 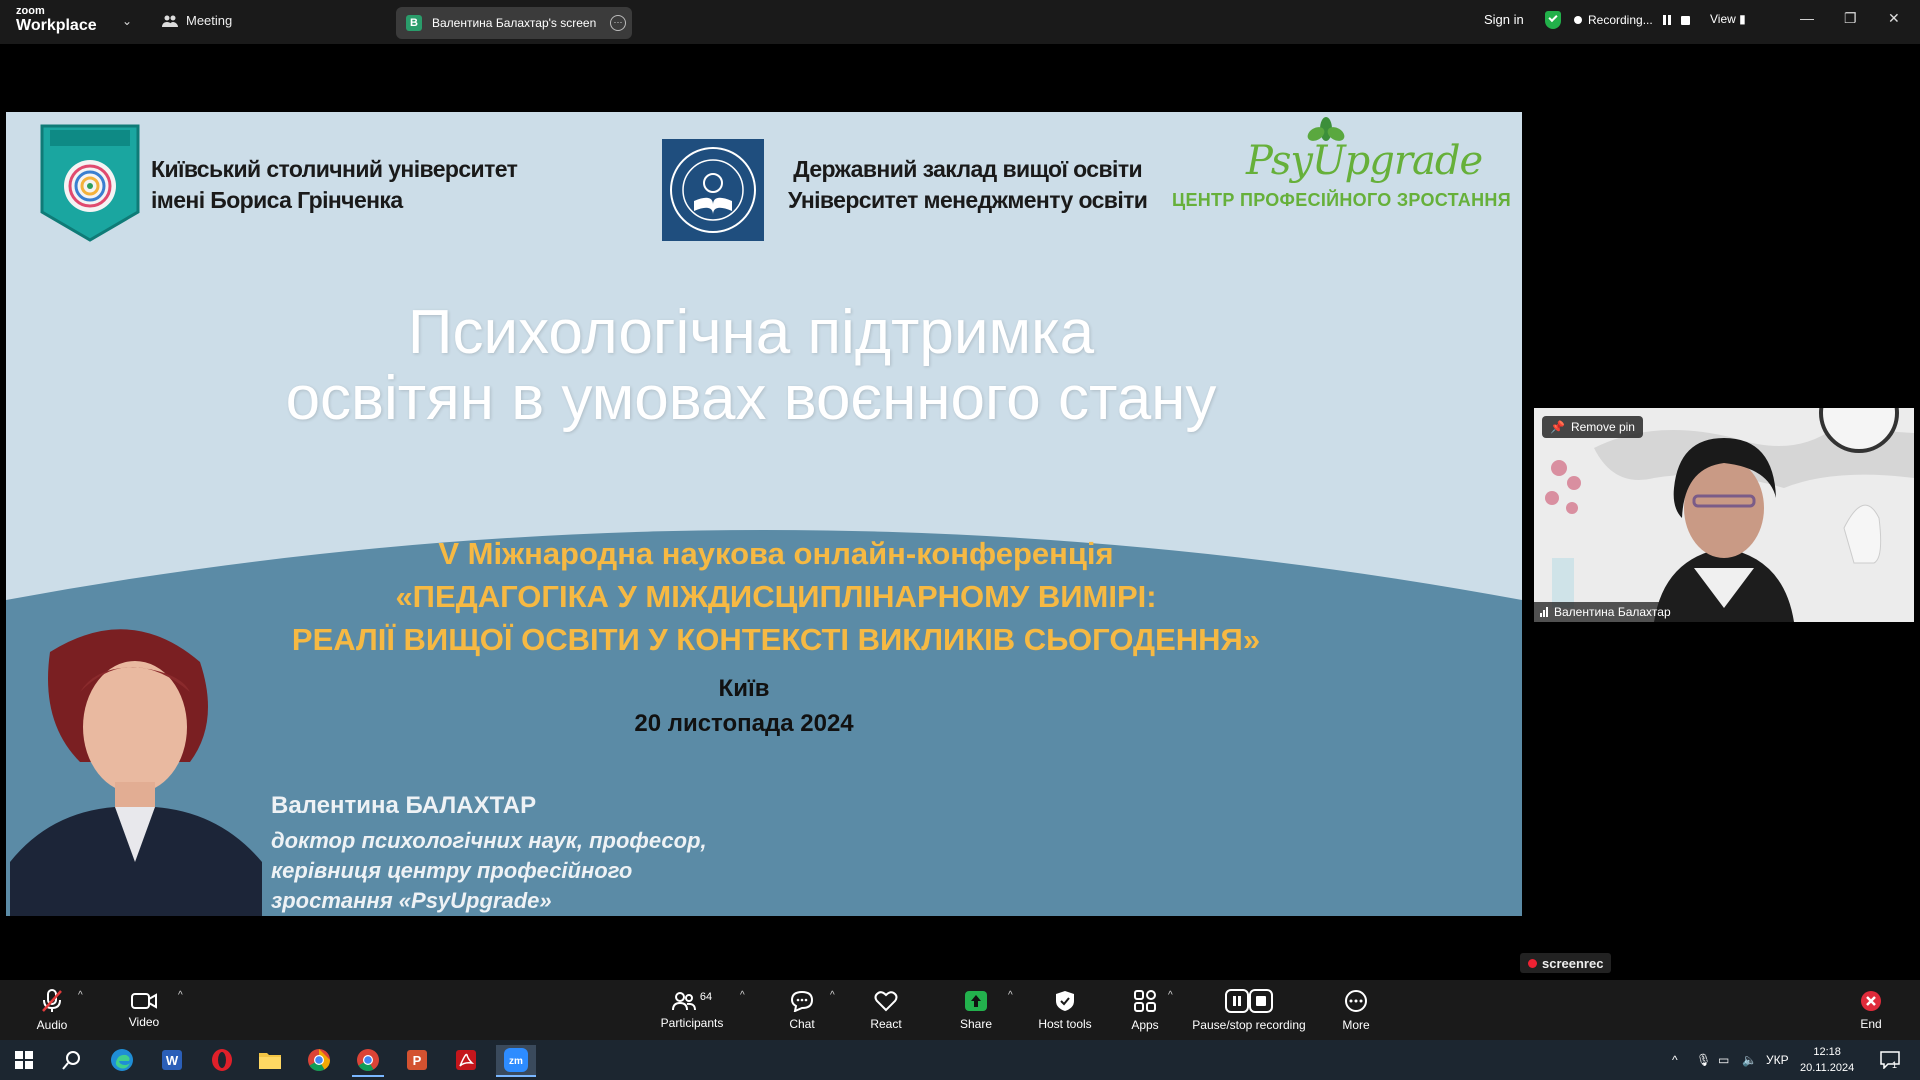 What do you see at coordinates (180, 995) in the screenshot?
I see `video-options-caret-icon: ^` at bounding box center [180, 995].